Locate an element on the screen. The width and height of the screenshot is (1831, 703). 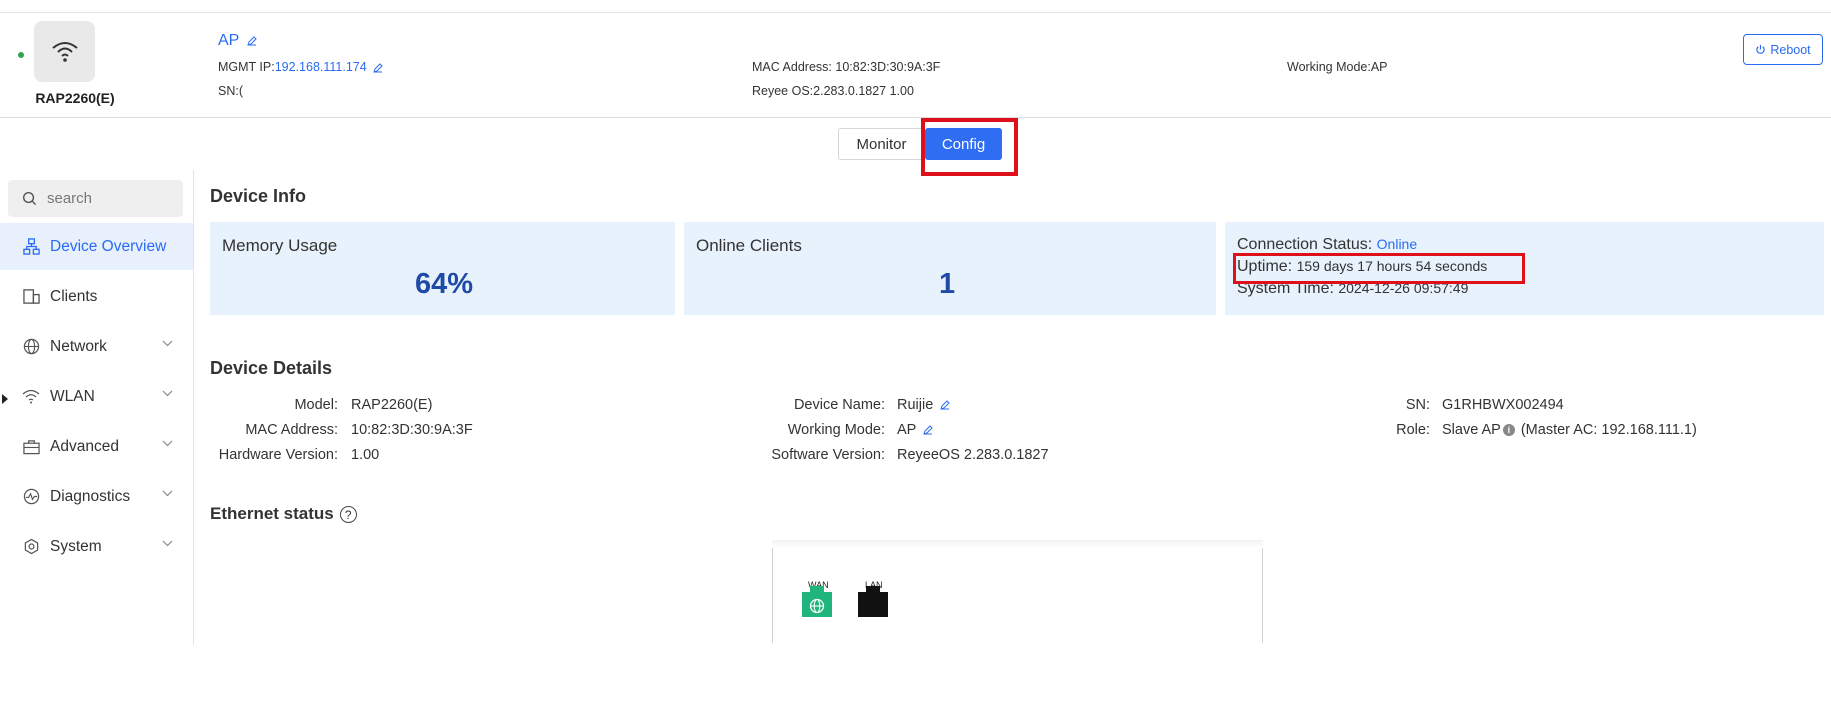
memory-usage-card: Memory Usage 64% is located at coordinates (442, 268).